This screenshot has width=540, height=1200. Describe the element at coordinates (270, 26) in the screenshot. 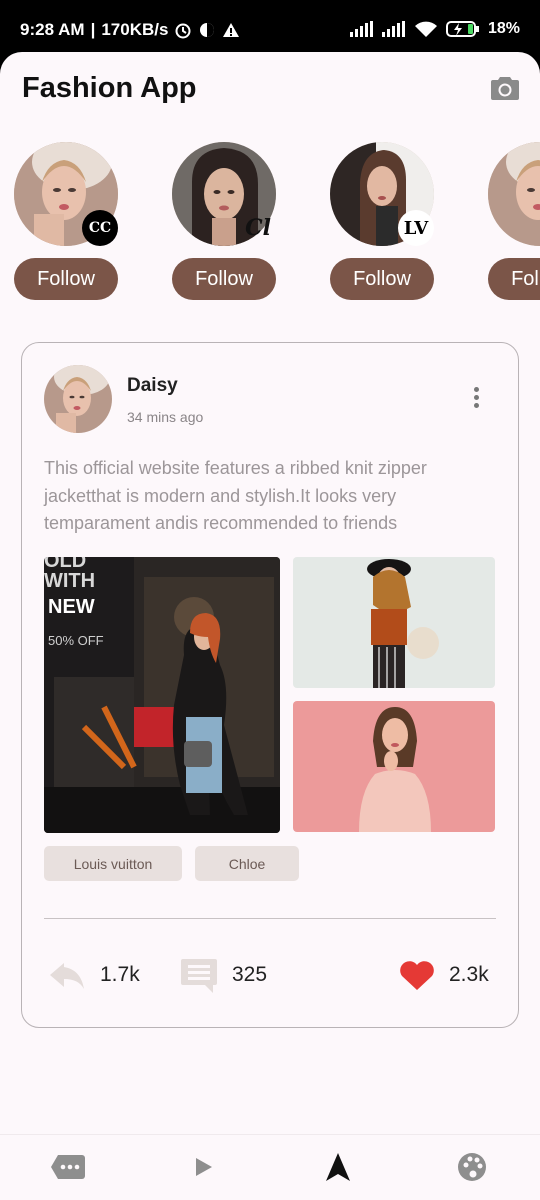

I see `status-bar: 9:28 AM | 170KB/s 18%` at that location.